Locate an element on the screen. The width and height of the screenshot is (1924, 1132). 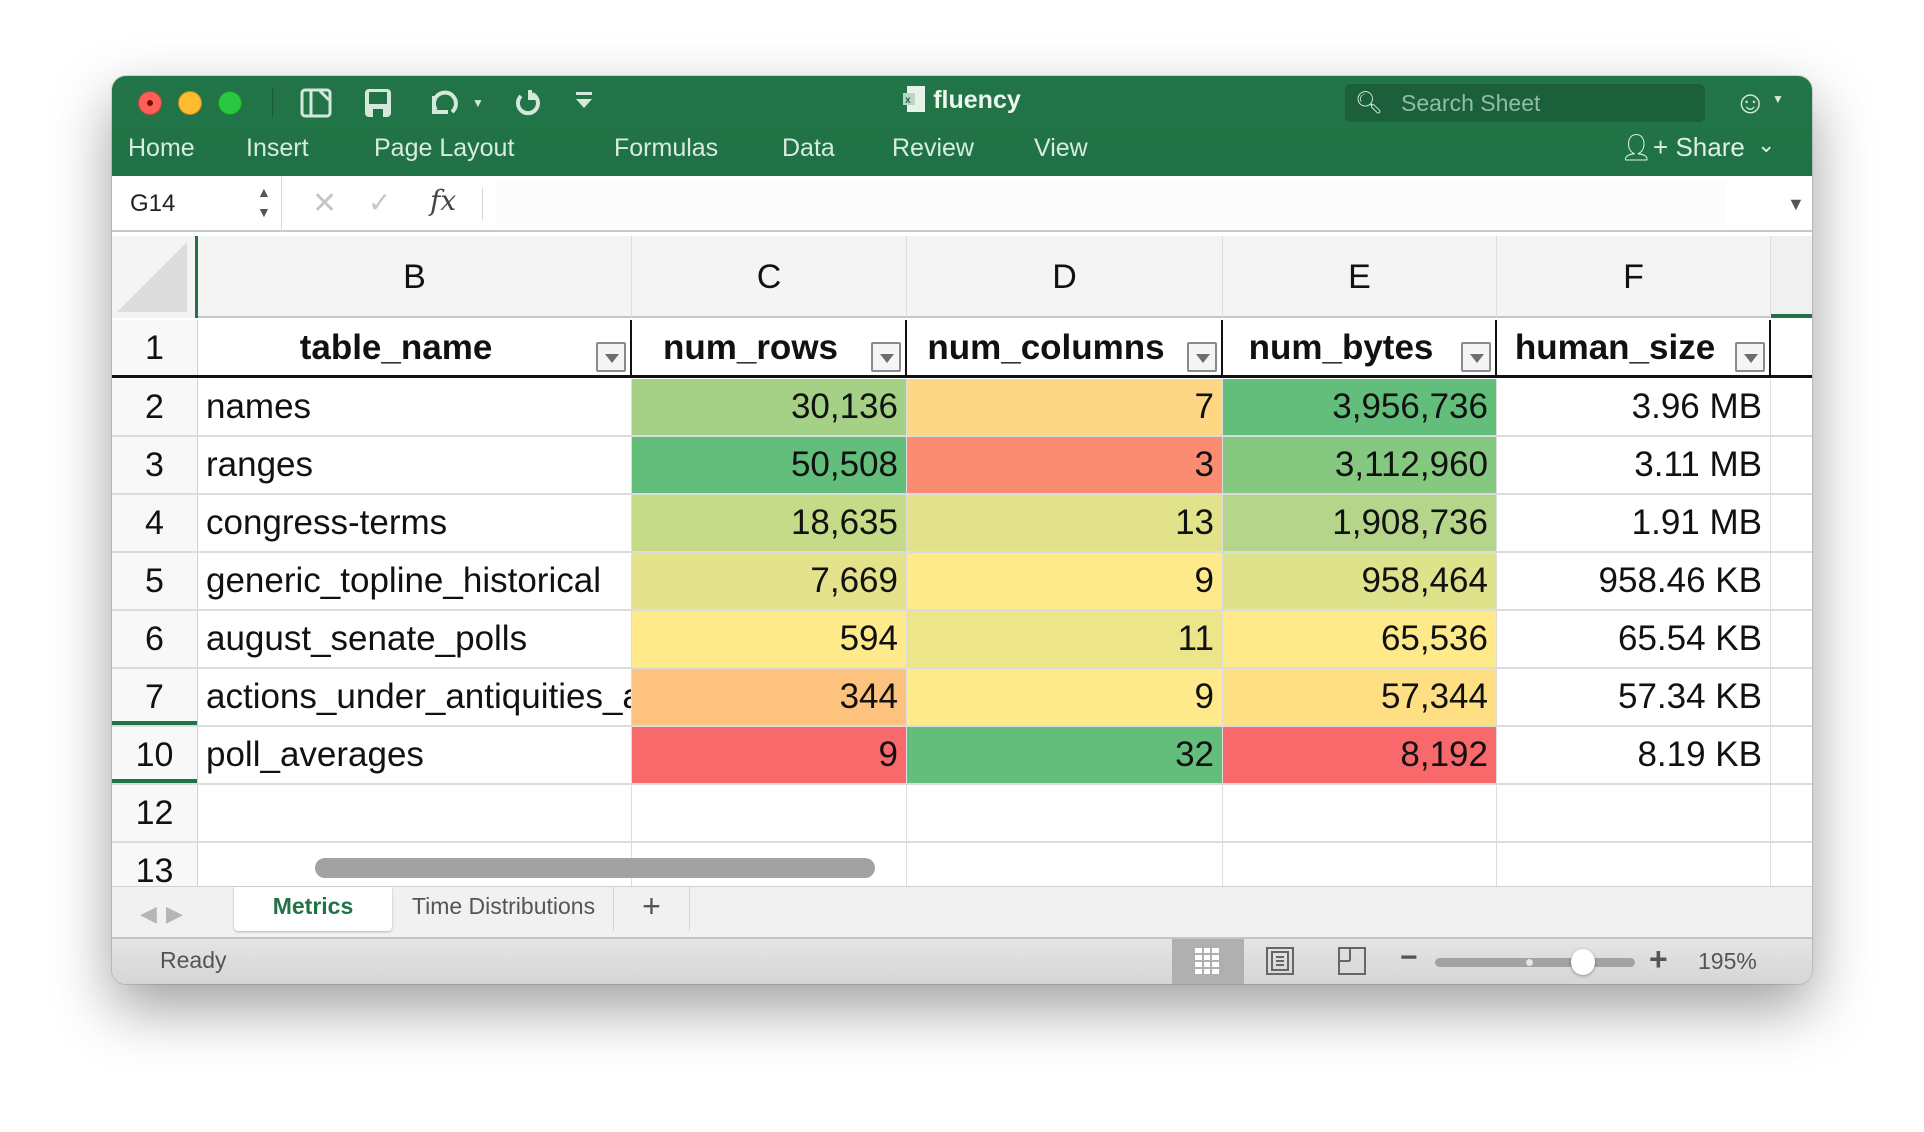
cell-human-size: 3.96 MB is located at coordinates (1634, 407).